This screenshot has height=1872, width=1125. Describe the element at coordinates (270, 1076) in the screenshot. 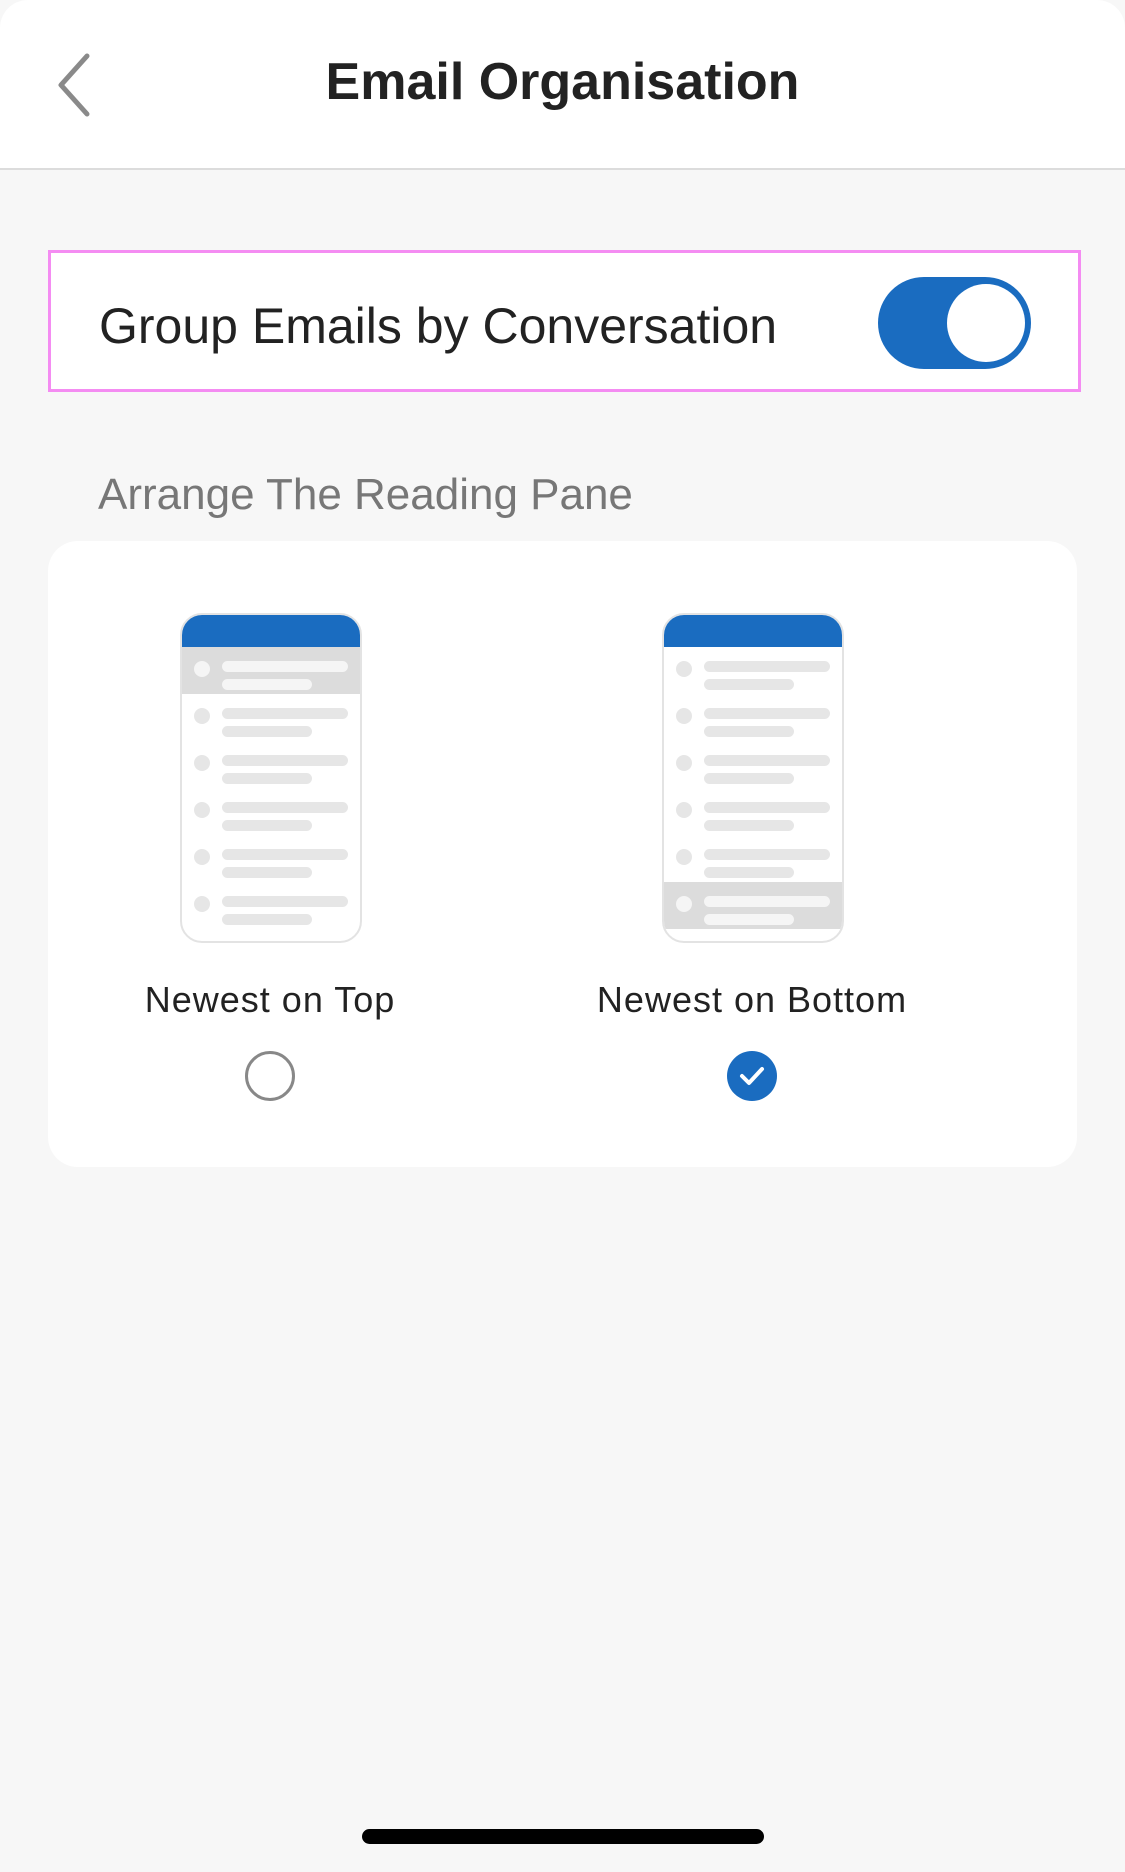

I see `radio-newest-on-top` at that location.